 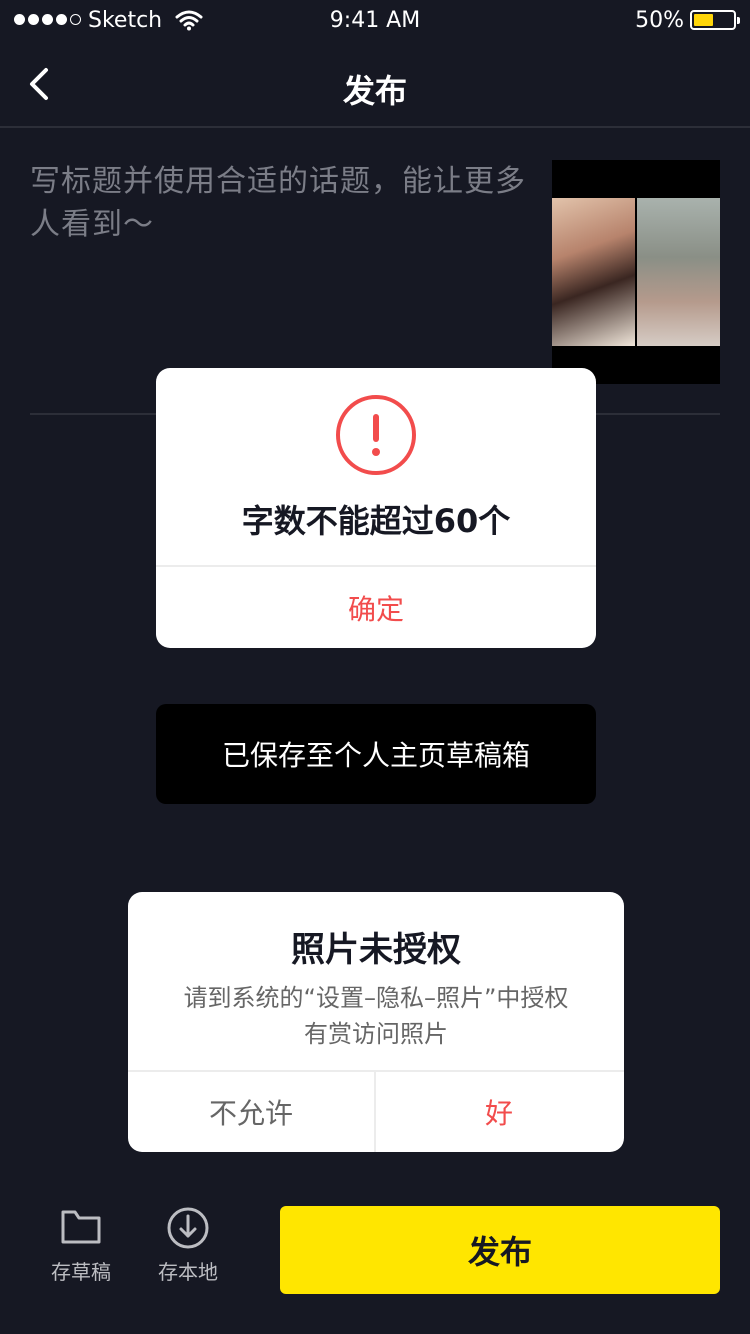 I want to click on allow-button: 好, so click(x=499, y=1112).